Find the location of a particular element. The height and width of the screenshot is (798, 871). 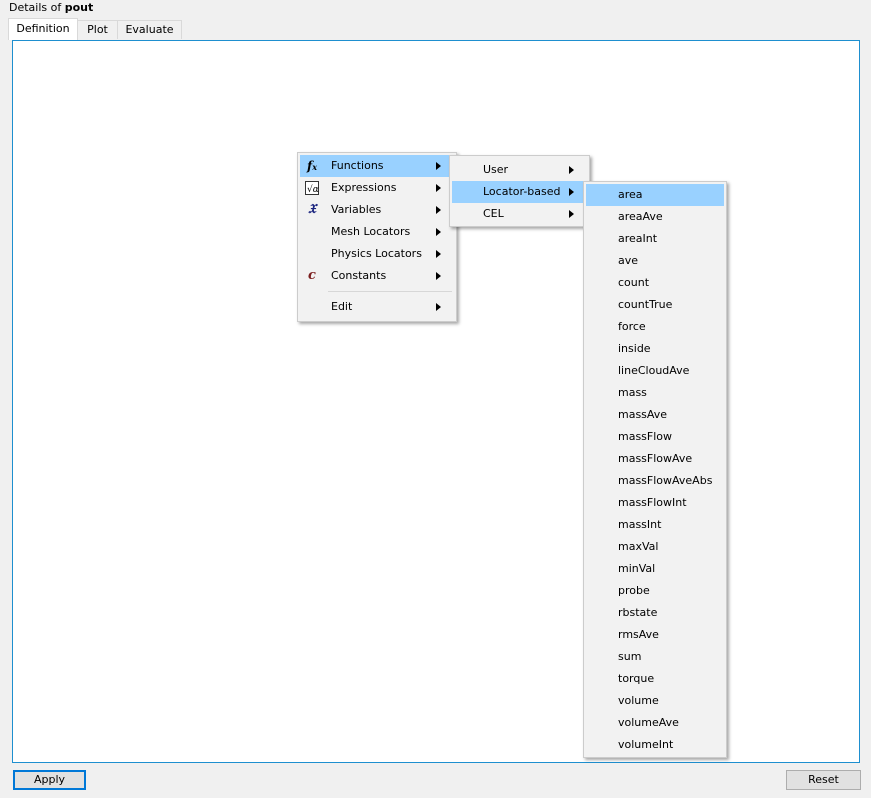

menu-item-probe: probe is located at coordinates (655, 591).